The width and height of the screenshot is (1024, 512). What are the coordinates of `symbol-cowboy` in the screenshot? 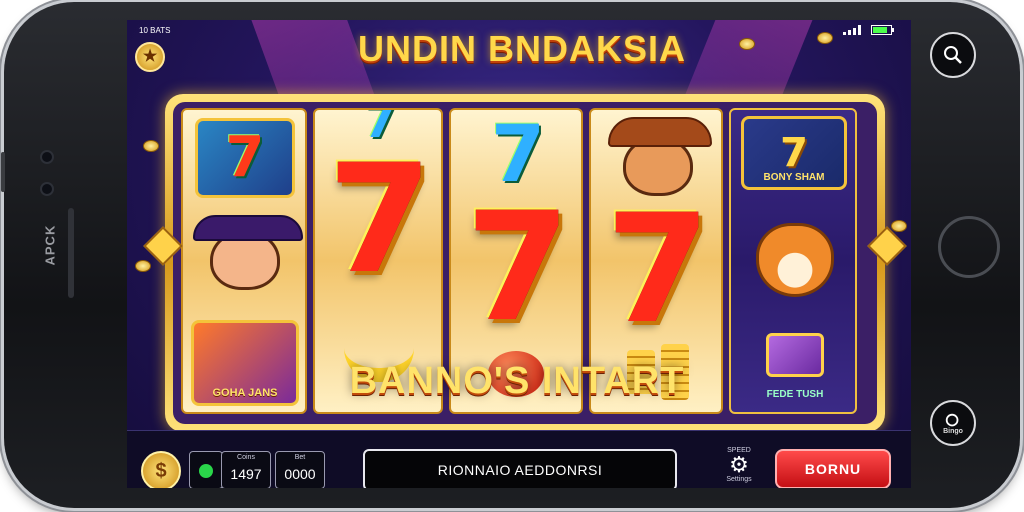 It's located at (248, 260).